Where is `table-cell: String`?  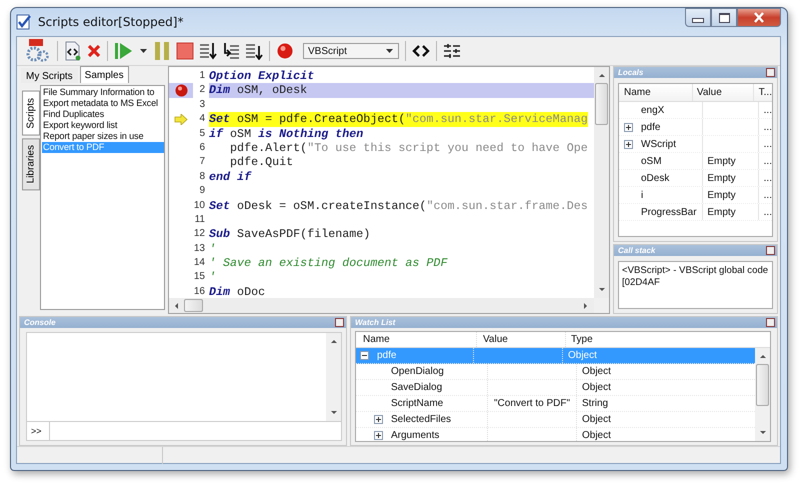 table-cell: String is located at coordinates (595, 403).